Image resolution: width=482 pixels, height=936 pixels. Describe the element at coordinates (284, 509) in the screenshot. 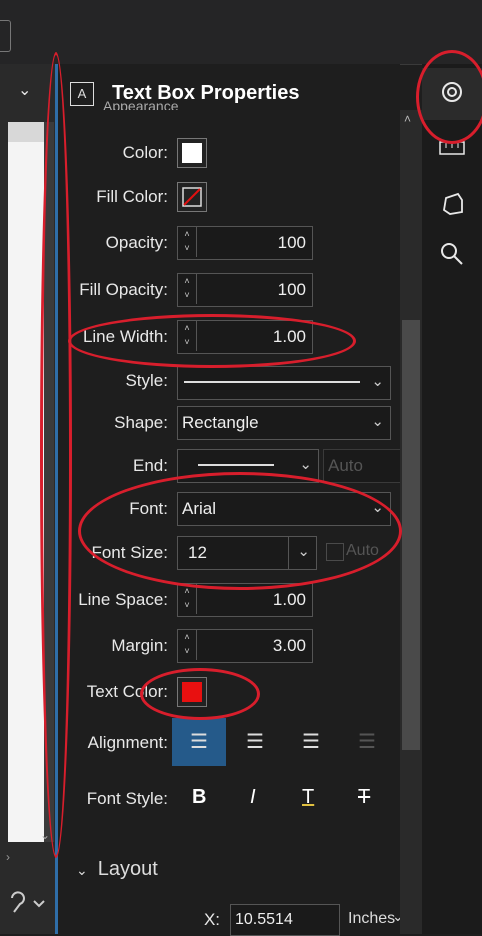

I see `font-dropdown: Arial ⌄` at that location.